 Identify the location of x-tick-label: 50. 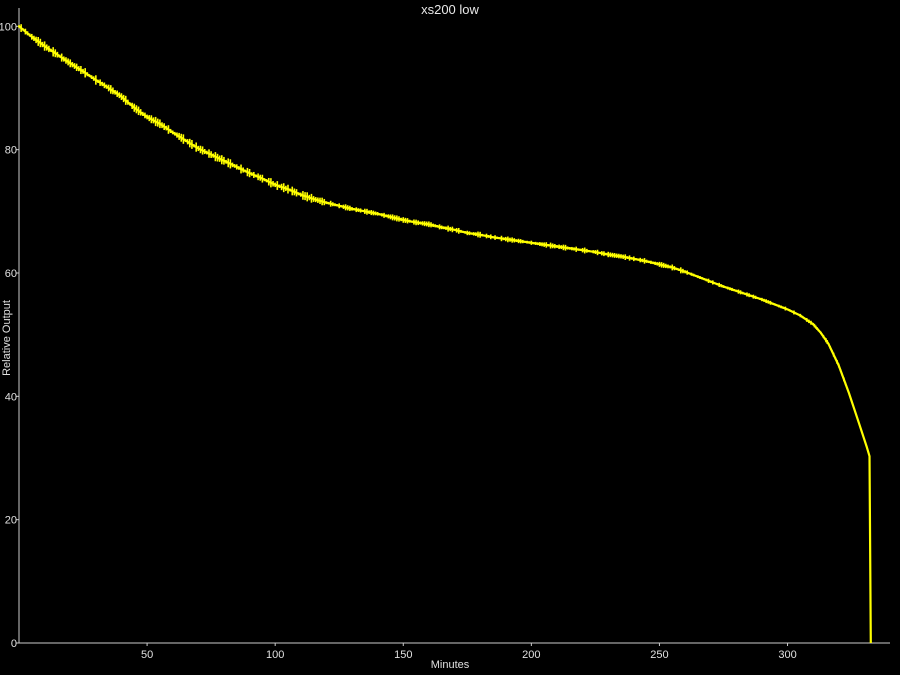
(147, 655).